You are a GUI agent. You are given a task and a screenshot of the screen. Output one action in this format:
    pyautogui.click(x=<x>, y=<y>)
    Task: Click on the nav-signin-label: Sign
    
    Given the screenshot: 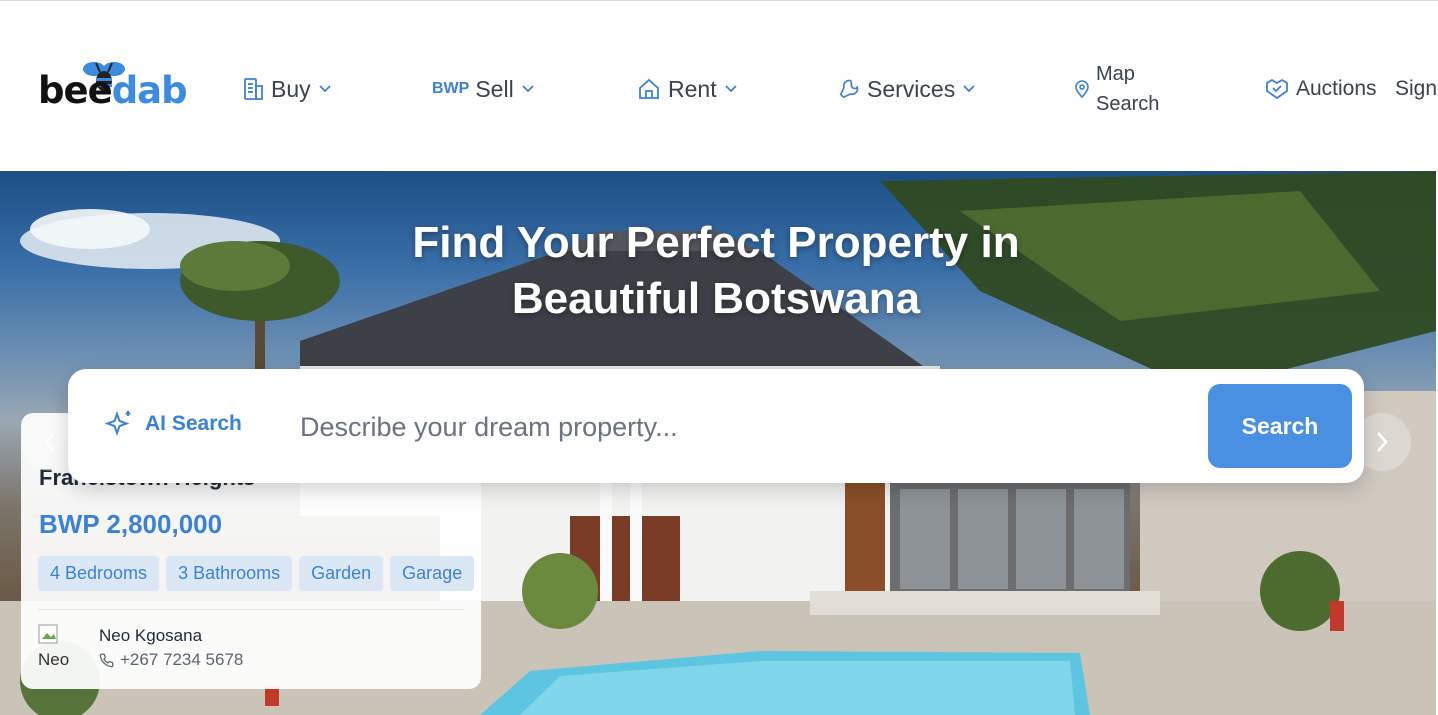 What is the action you would take?
    pyautogui.click(x=1416, y=88)
    